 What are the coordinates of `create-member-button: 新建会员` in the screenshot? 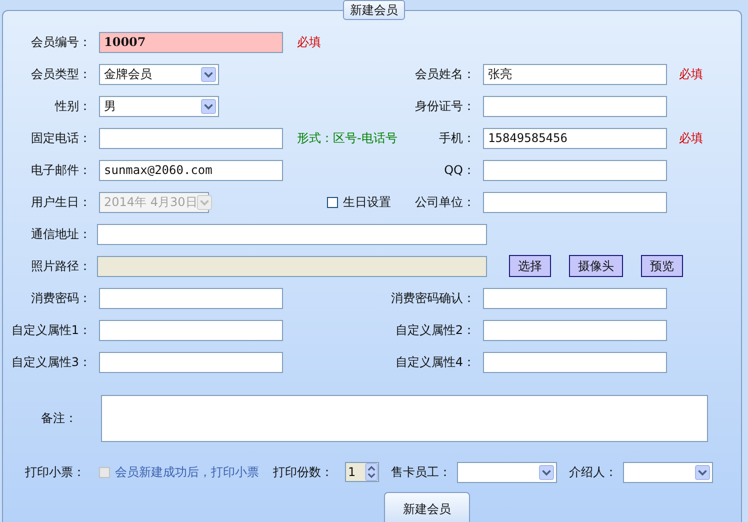 It's located at (427, 507).